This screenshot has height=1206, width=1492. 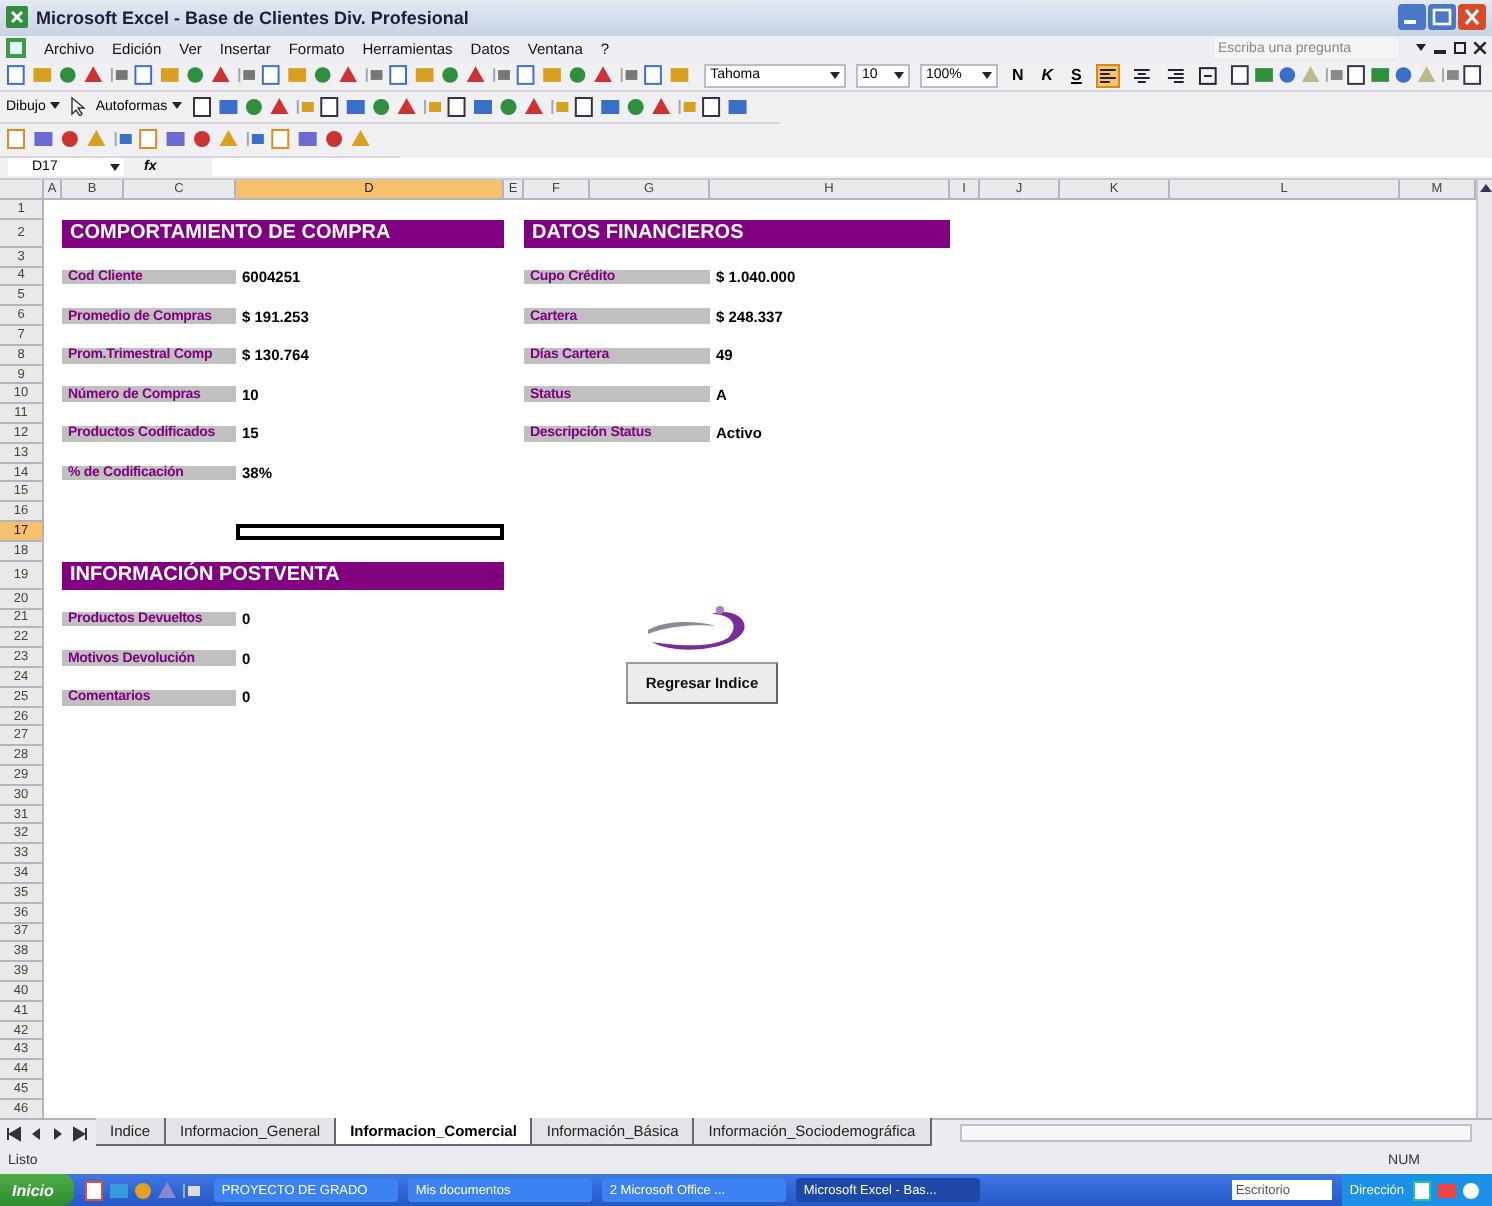 What do you see at coordinates (1141, 75) in the screenshot?
I see `align-center-icon` at bounding box center [1141, 75].